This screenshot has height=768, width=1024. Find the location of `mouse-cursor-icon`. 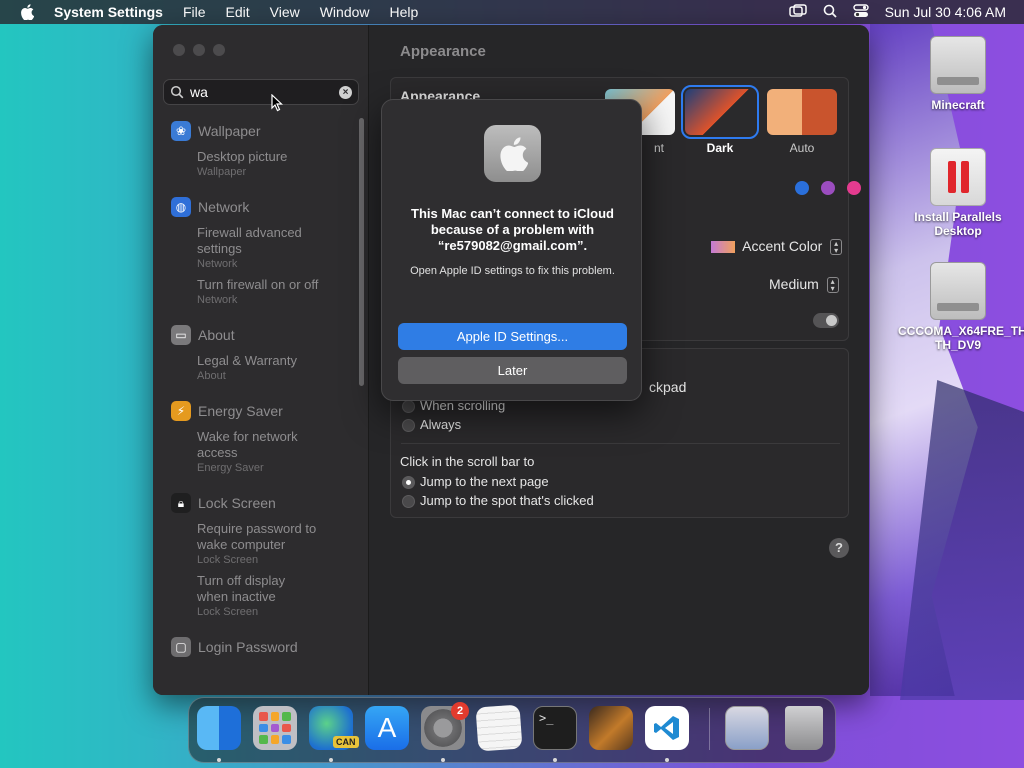

mouse-cursor-icon is located at coordinates (277, 103).